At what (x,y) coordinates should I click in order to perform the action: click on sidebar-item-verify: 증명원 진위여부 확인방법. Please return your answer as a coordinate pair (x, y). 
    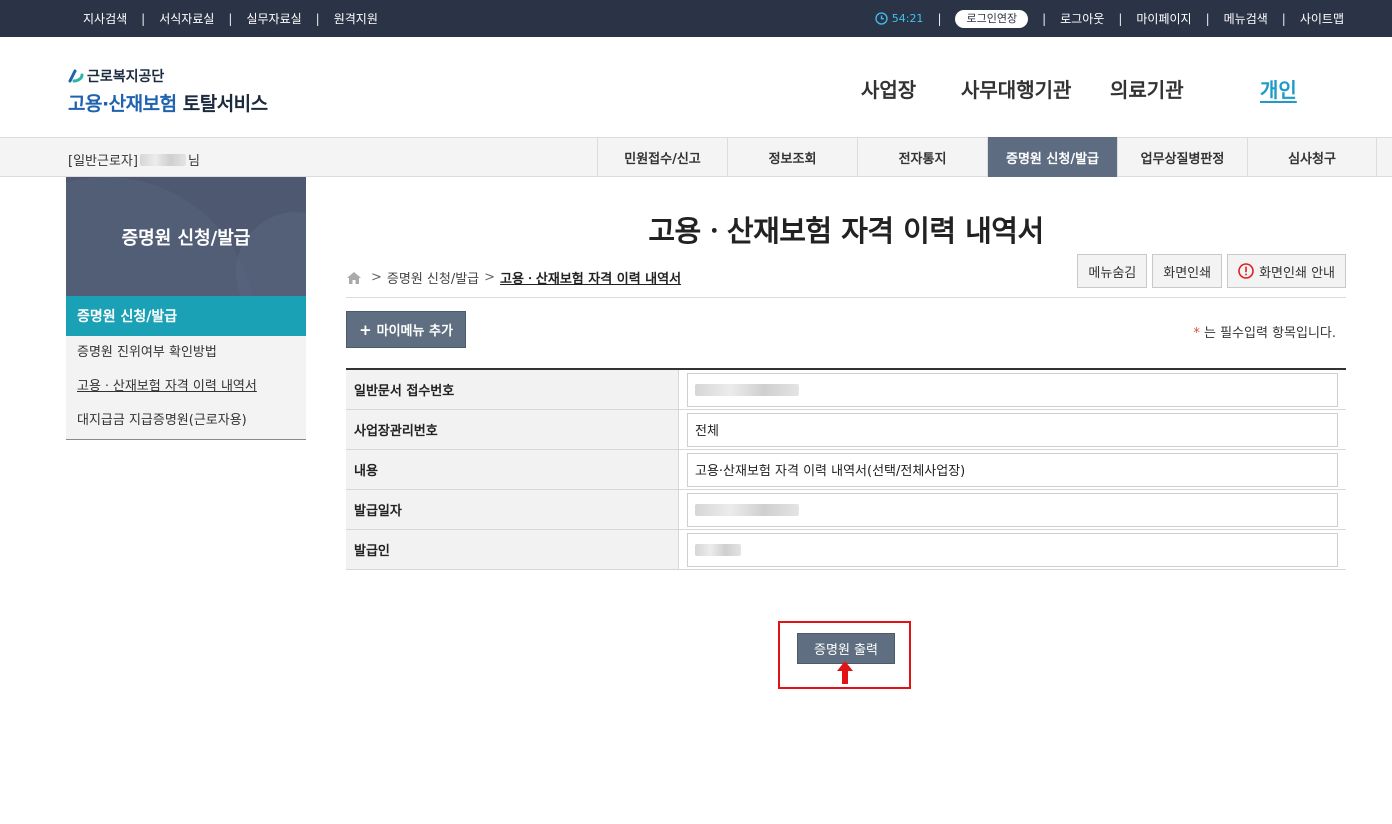
    Looking at the image, I should click on (191, 362).